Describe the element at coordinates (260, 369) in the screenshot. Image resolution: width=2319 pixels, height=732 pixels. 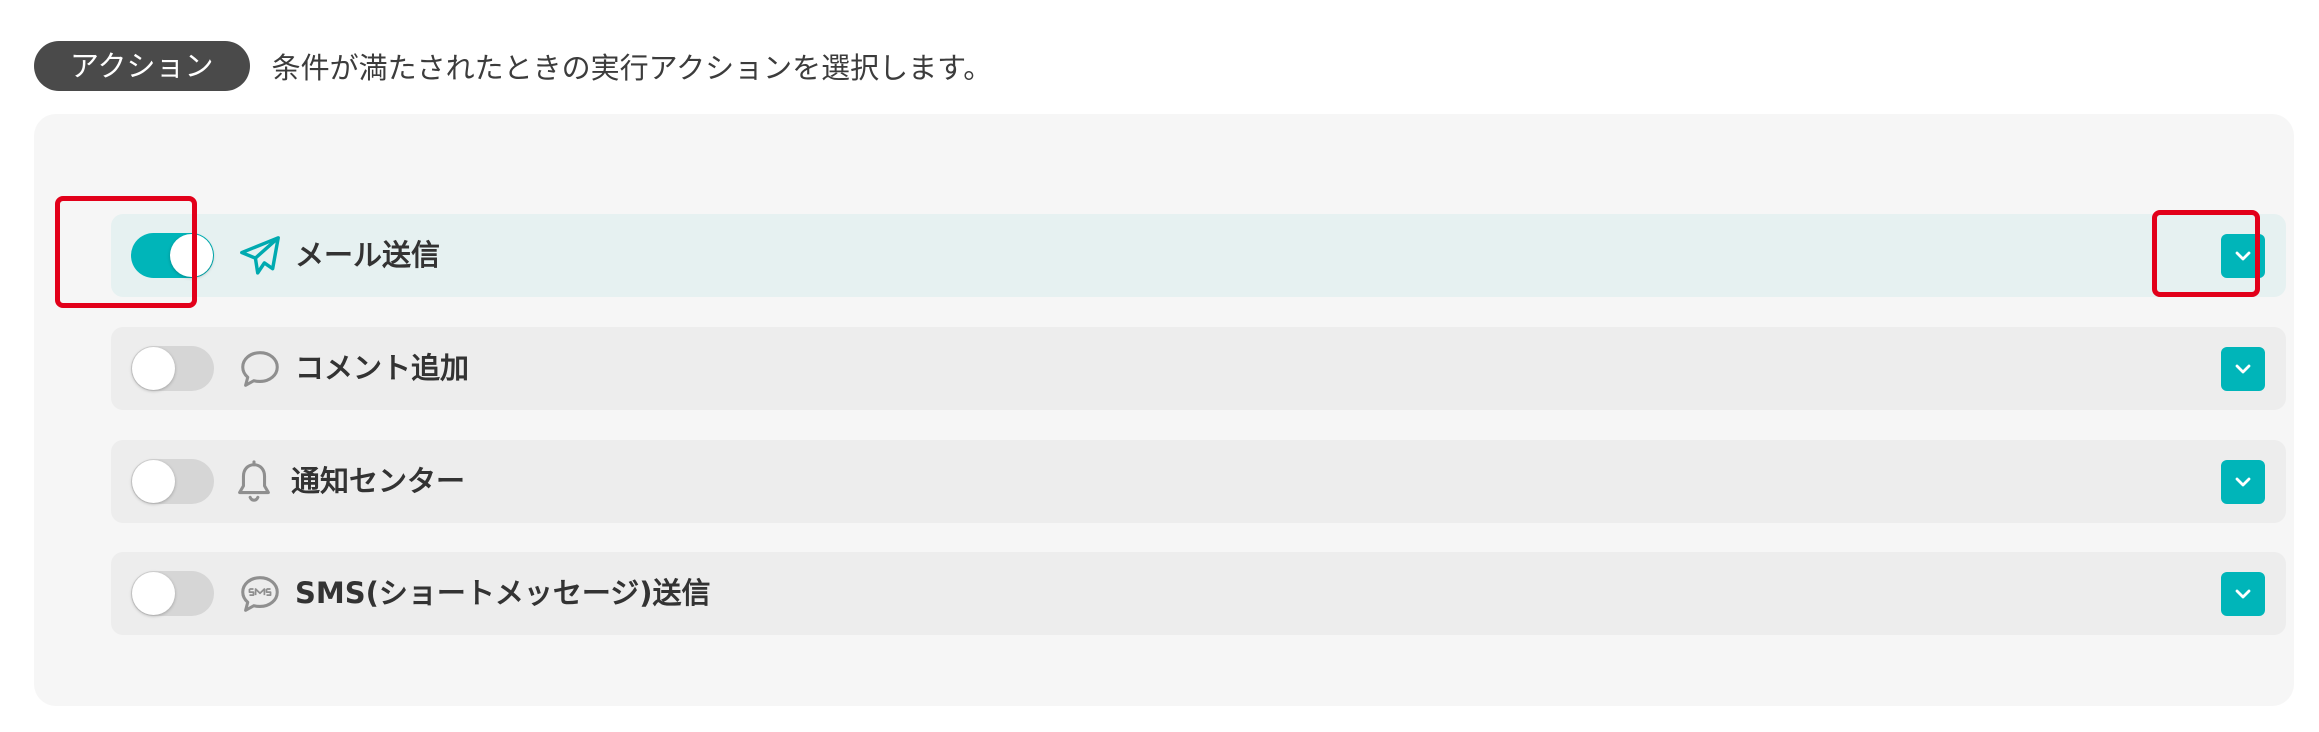
I see `speech-bubble-icon` at that location.